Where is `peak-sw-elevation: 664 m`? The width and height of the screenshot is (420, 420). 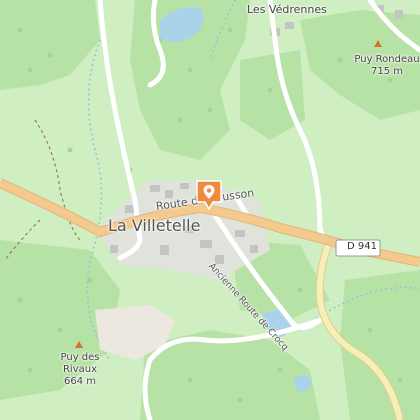 peak-sw-elevation: 664 m is located at coordinates (79, 381).